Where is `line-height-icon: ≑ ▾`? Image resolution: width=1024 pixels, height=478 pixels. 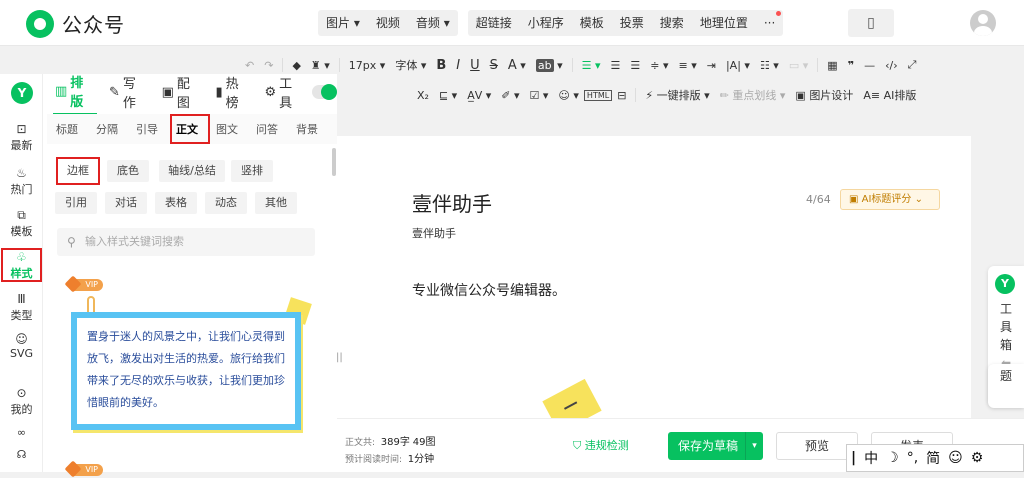 line-height-icon: ≑ ▾ is located at coordinates (659, 65).